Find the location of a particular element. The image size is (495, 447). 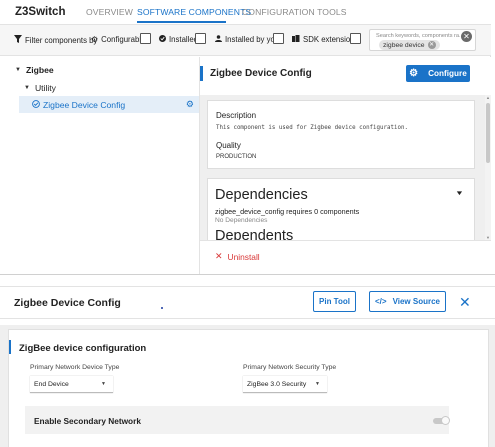

active-tab-indicator is located at coordinates (181, 22).